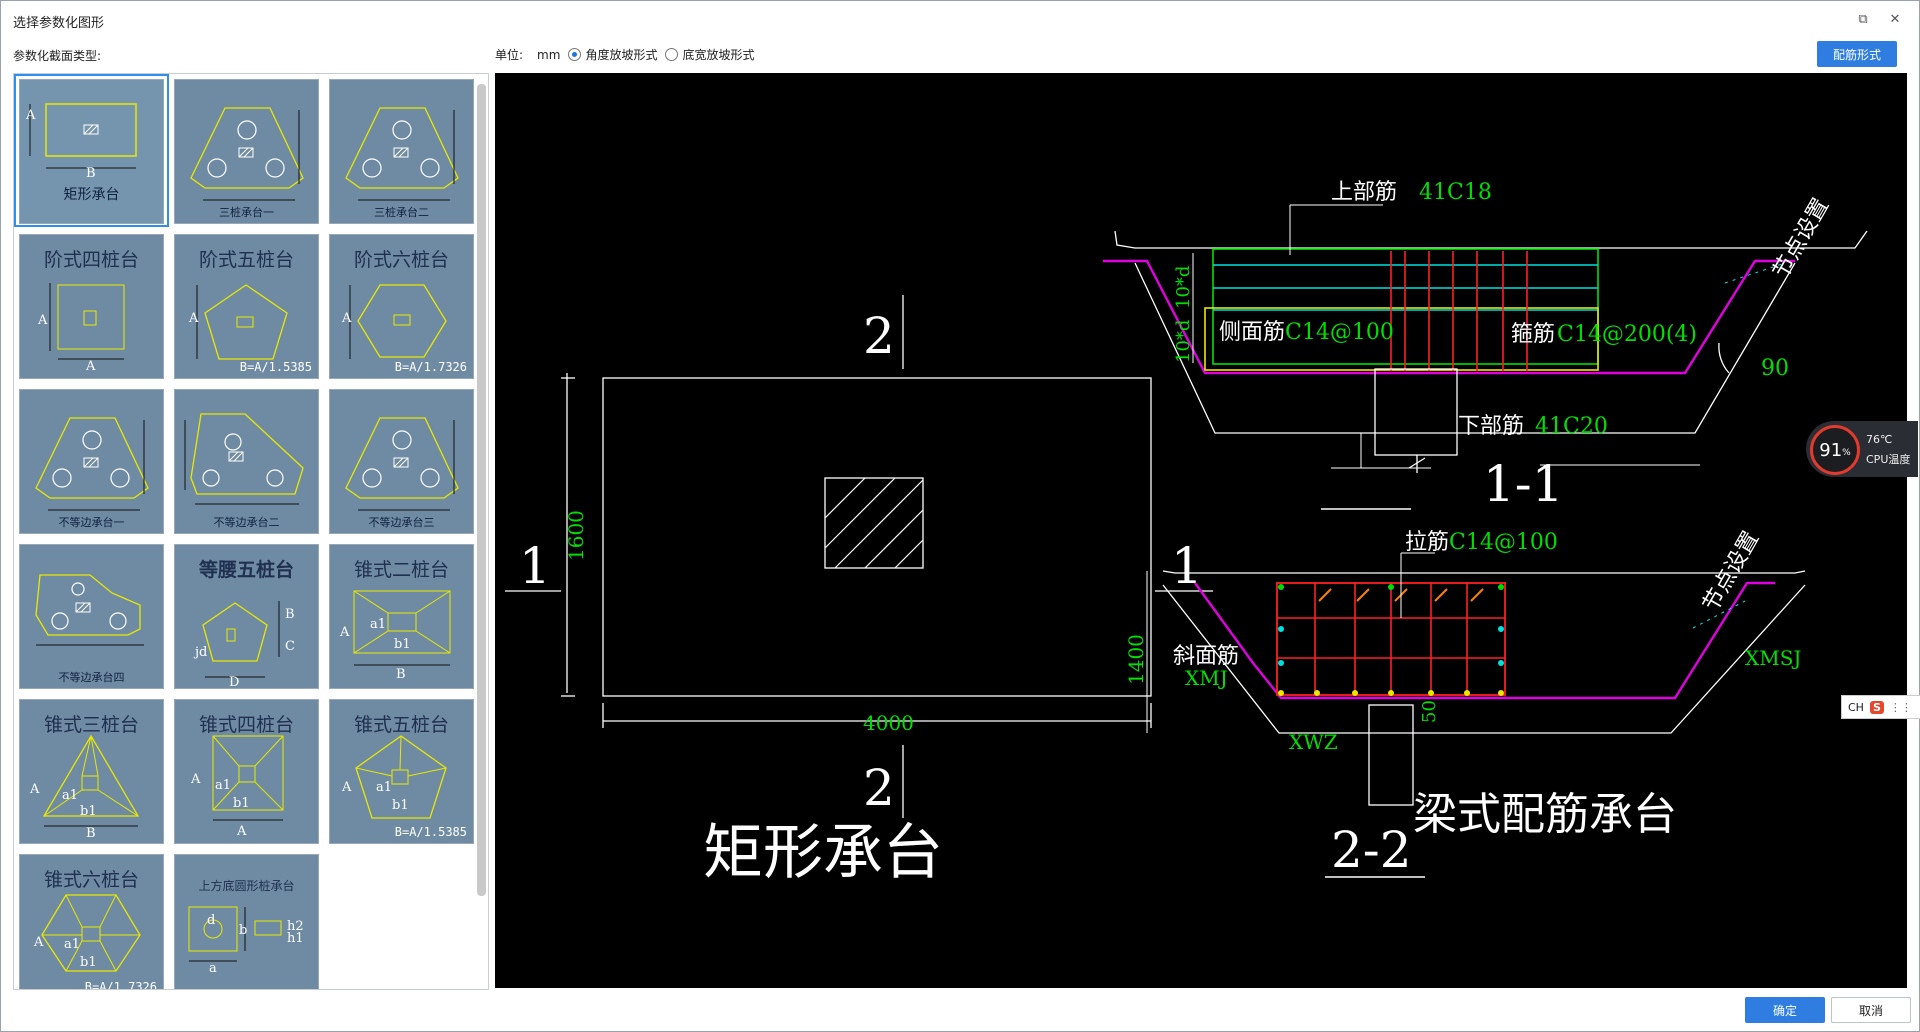  I want to click on shape-thumbnail: 不等边承台三, so click(401, 461).